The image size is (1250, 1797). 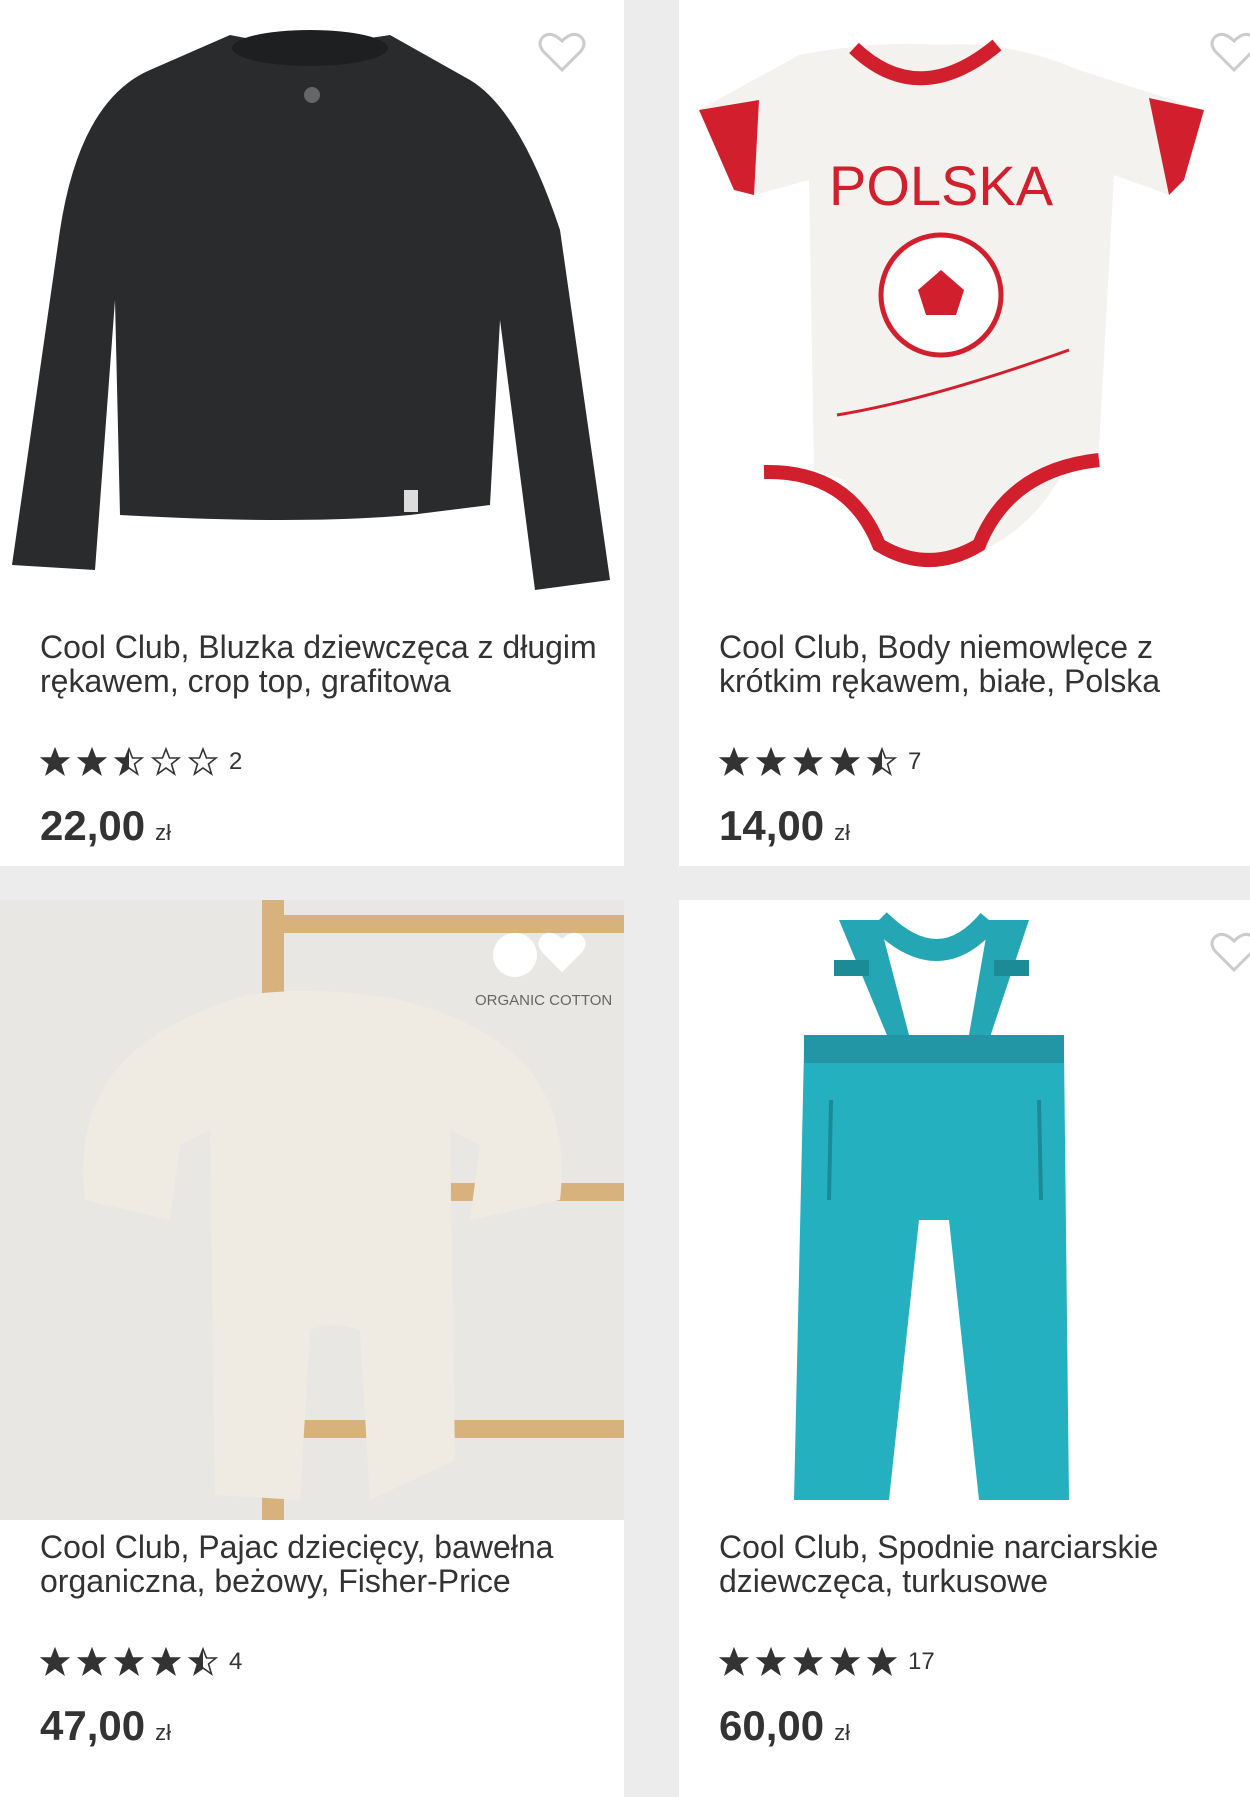 What do you see at coordinates (941, 185) in the screenshot?
I see `image-print-text: POLSKA` at bounding box center [941, 185].